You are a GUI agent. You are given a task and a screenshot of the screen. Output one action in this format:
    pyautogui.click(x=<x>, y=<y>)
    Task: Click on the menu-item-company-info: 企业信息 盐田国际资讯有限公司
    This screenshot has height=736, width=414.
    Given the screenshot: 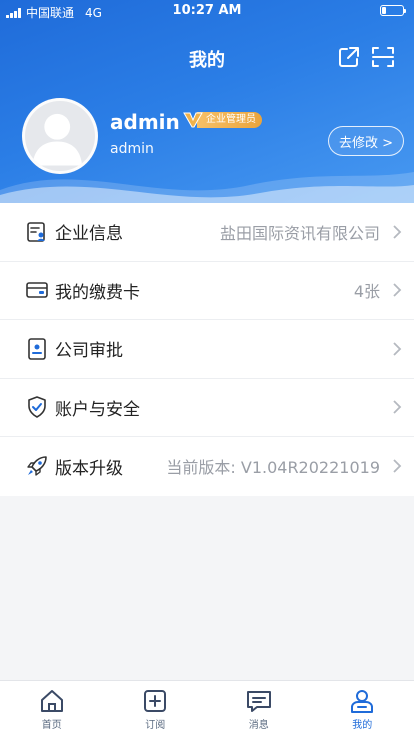 What is the action you would take?
    pyautogui.click(x=207, y=232)
    